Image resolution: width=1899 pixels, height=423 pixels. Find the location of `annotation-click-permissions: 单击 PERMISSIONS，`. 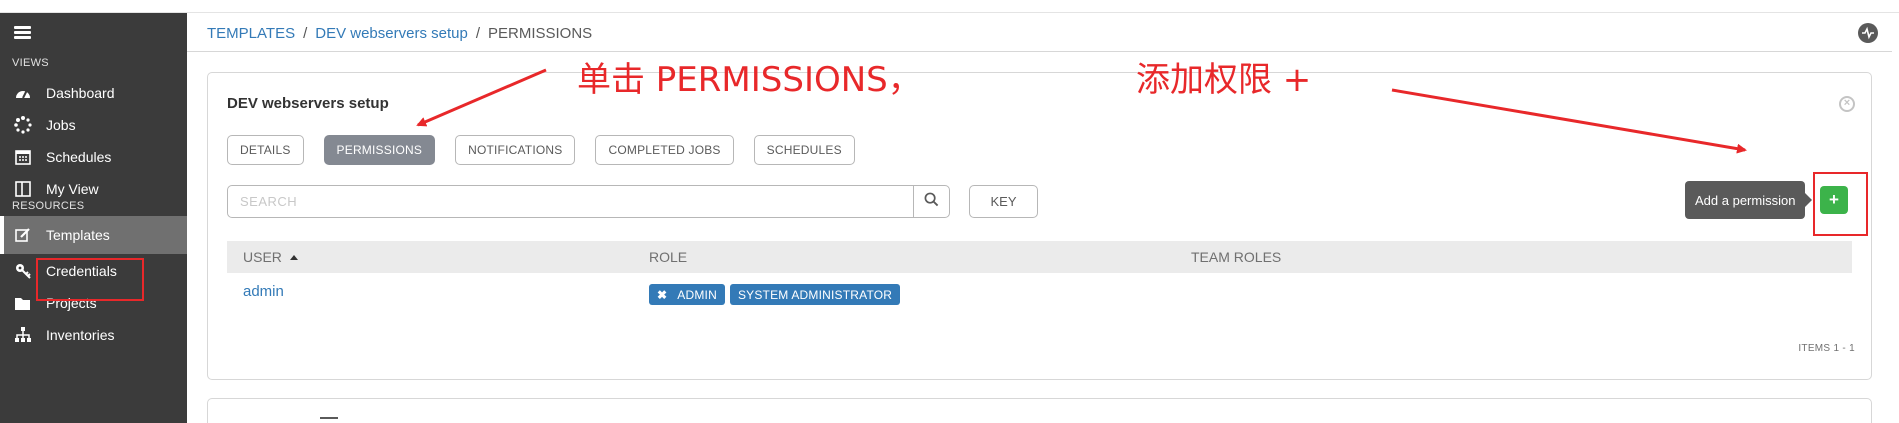

annotation-click-permissions: 单击 PERMISSIONS， is located at coordinates (749, 80).